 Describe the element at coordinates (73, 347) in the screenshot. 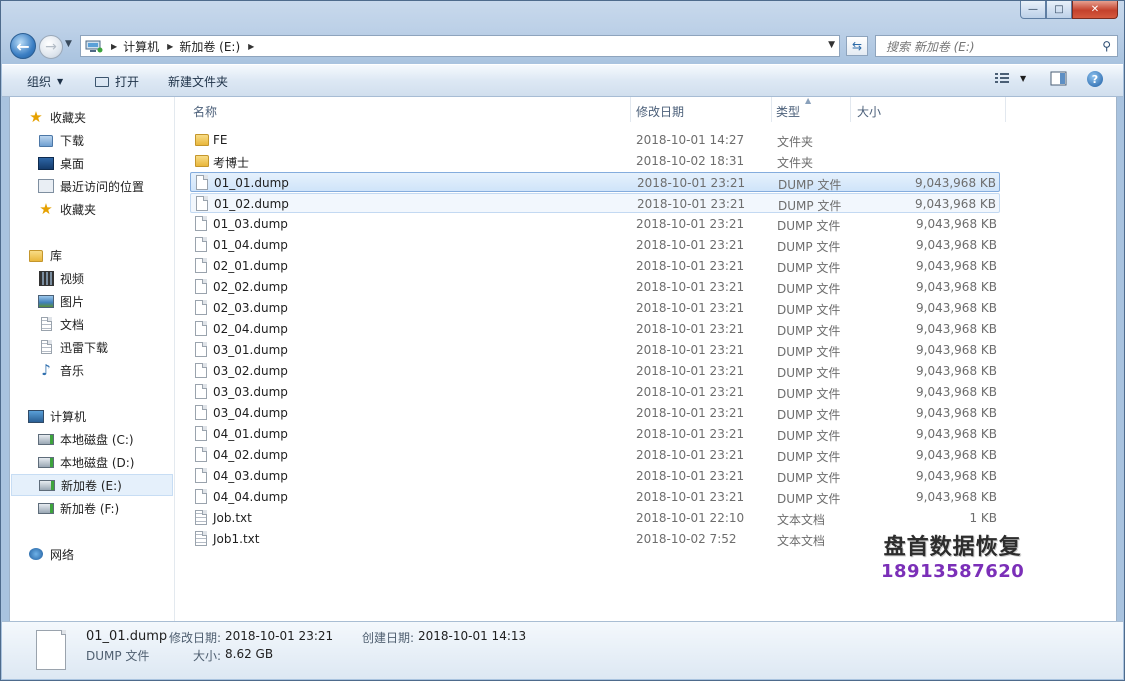

I see `nav-item-thunder-downloads: 迅雷下载` at that location.